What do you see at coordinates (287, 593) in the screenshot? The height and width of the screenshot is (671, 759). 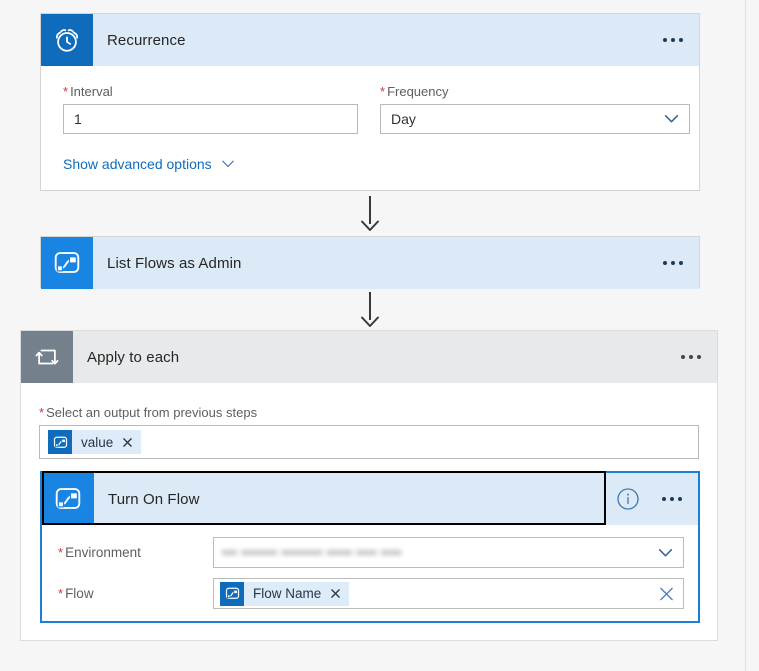 I see `flow-token-label: Flow Name` at bounding box center [287, 593].